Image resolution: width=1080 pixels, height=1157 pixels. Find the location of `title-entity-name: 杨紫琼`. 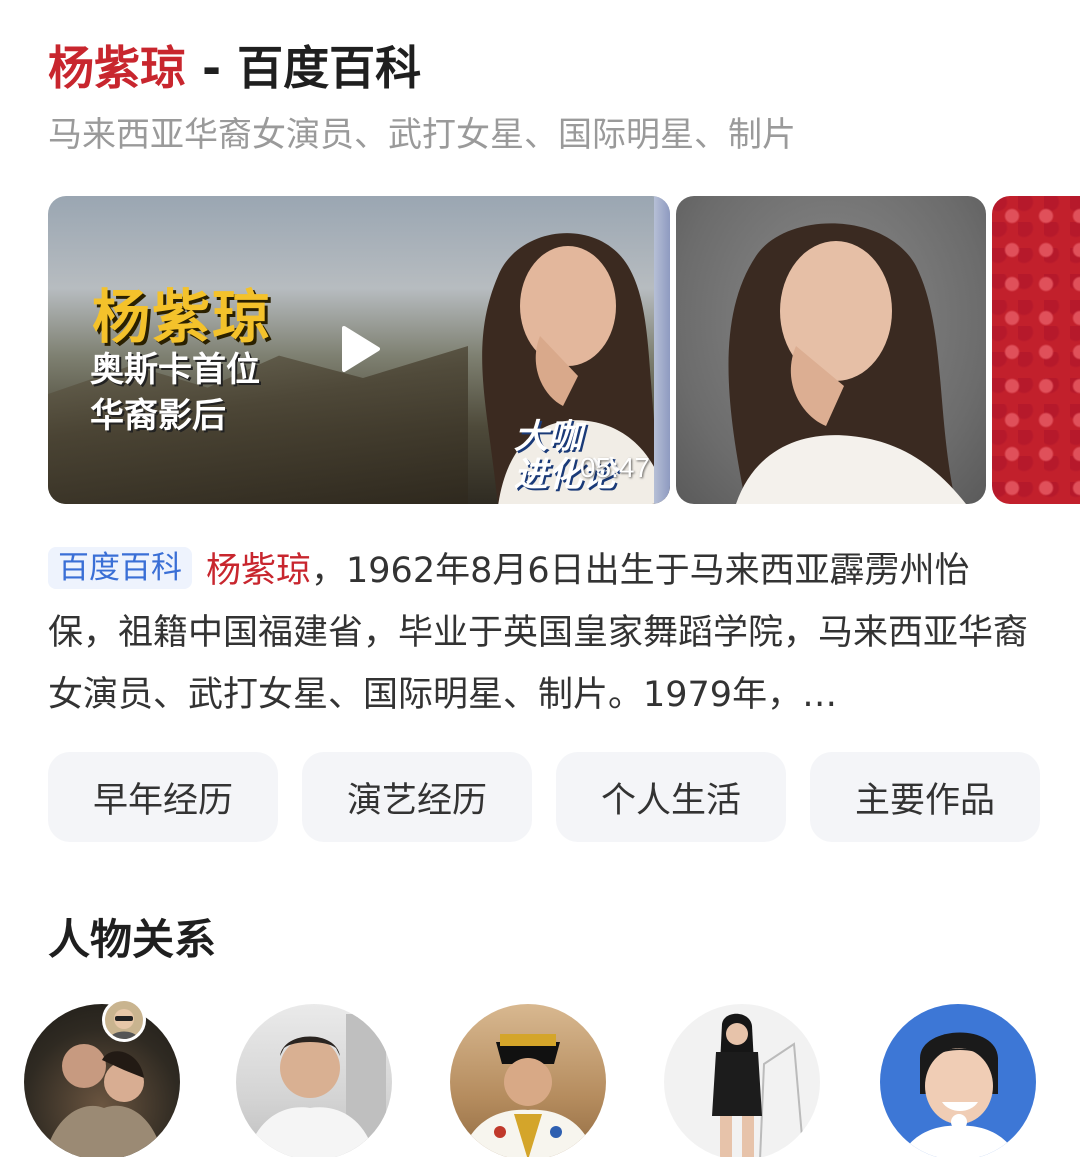

title-entity-name: 杨紫琼 is located at coordinates (117, 68).